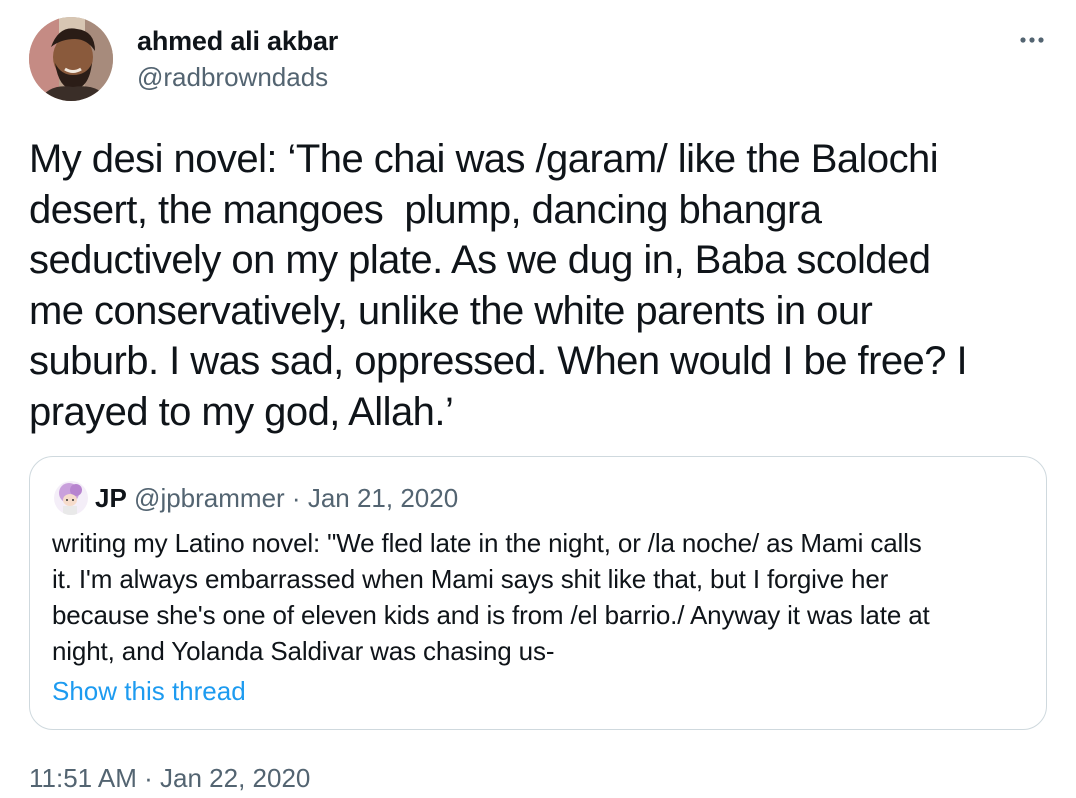 The width and height of the screenshot is (1076, 798). What do you see at coordinates (111, 498) in the screenshot?
I see `quoted-author-name: JP` at bounding box center [111, 498].